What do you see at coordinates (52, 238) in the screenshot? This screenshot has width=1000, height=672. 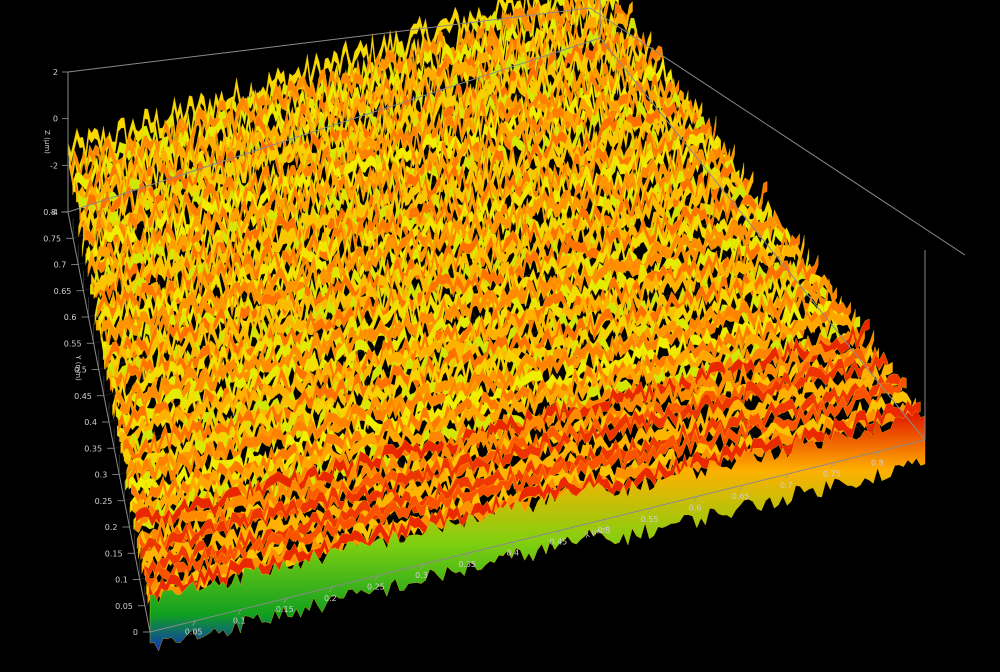 I see `y-tick-label: 0.75` at bounding box center [52, 238].